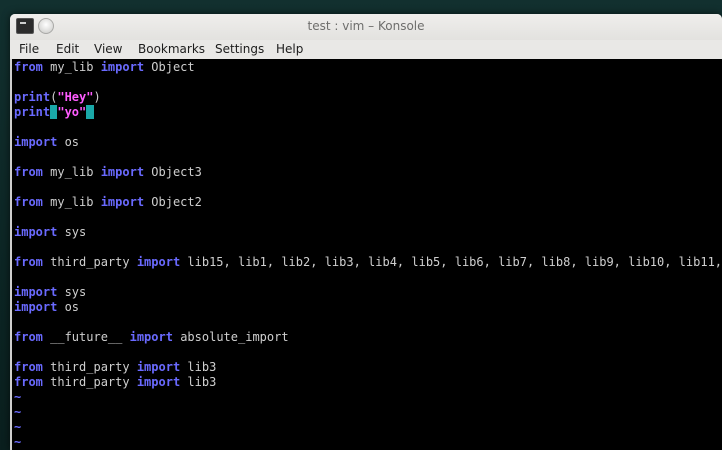 The image size is (722, 450). Describe the element at coordinates (173, 202) in the screenshot. I see `imported-name: Object2` at that location.